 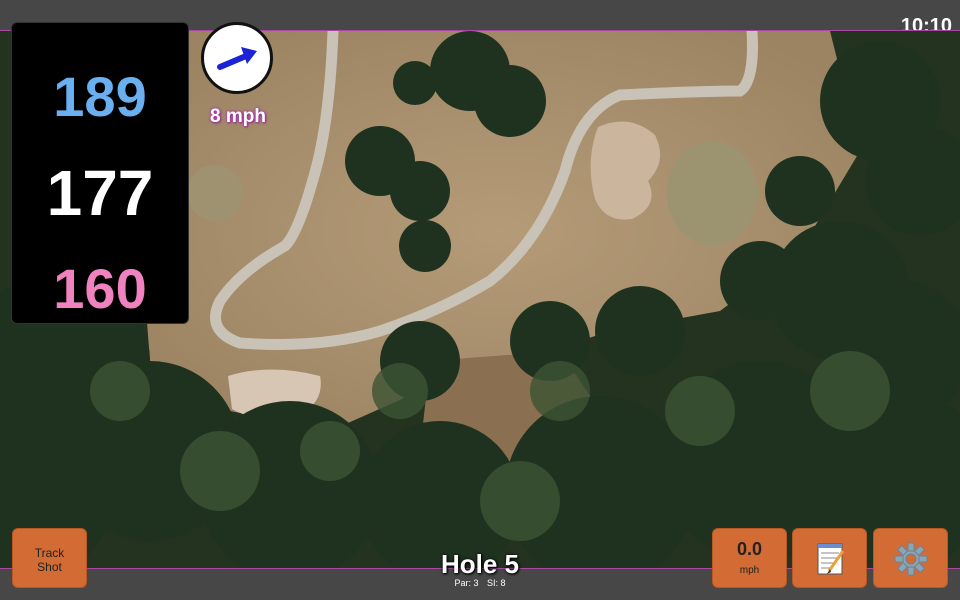 I want to click on gear-icon, so click(x=911, y=559).